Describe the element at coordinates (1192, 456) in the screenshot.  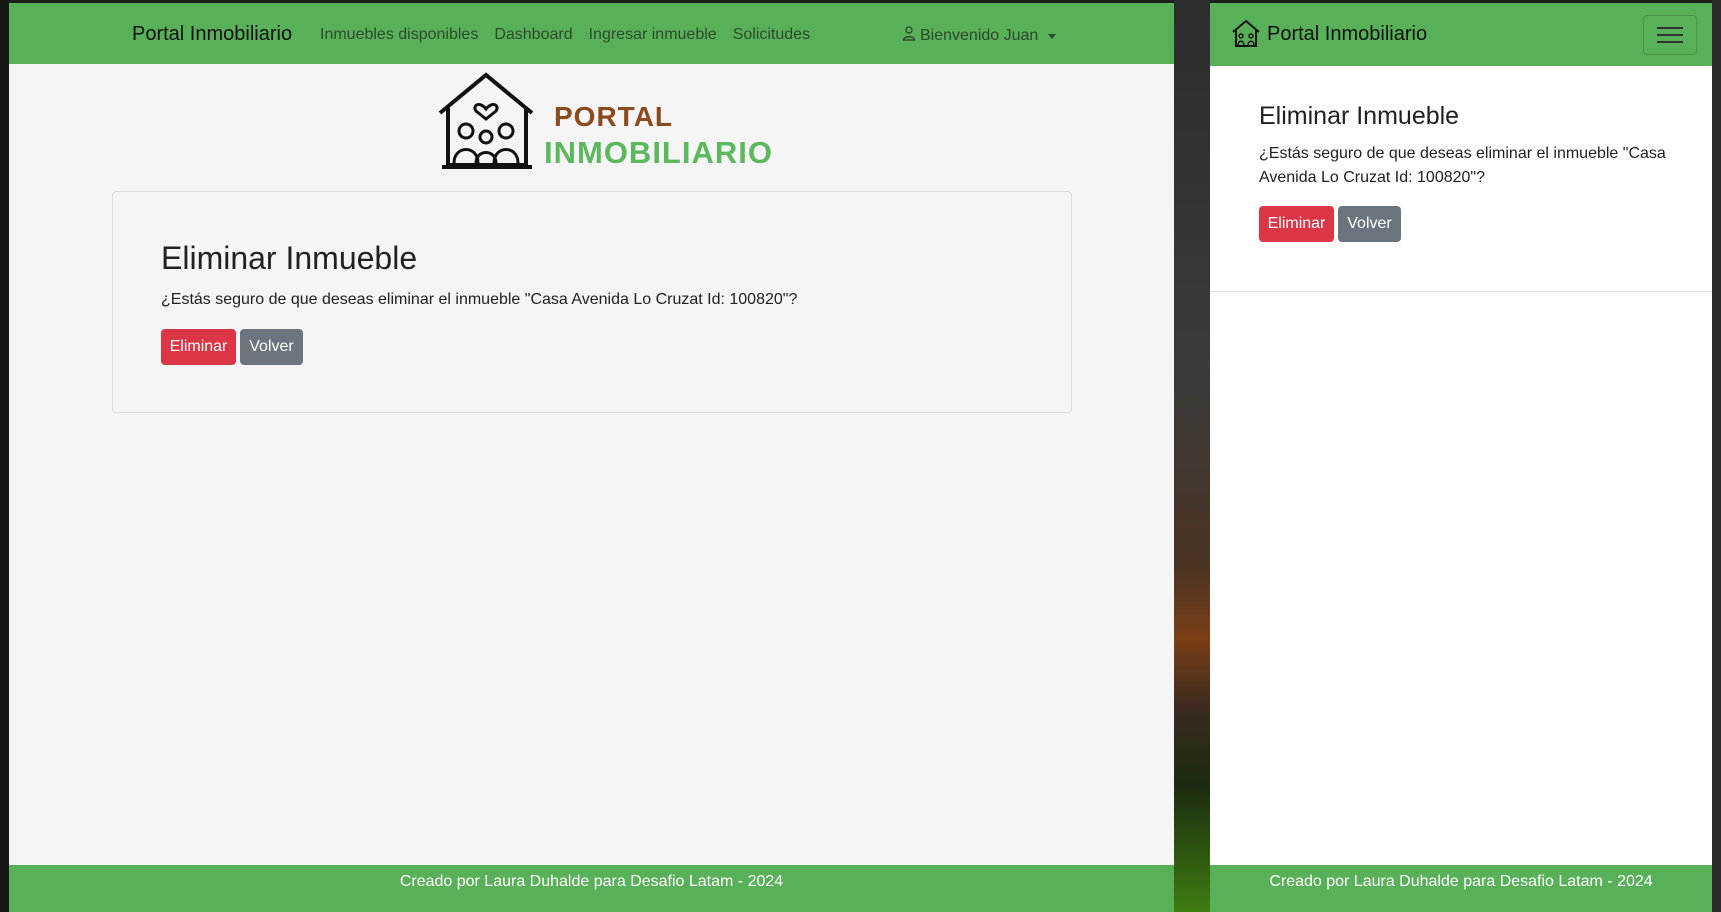
I see `desktop-wallpaper-gap` at that location.